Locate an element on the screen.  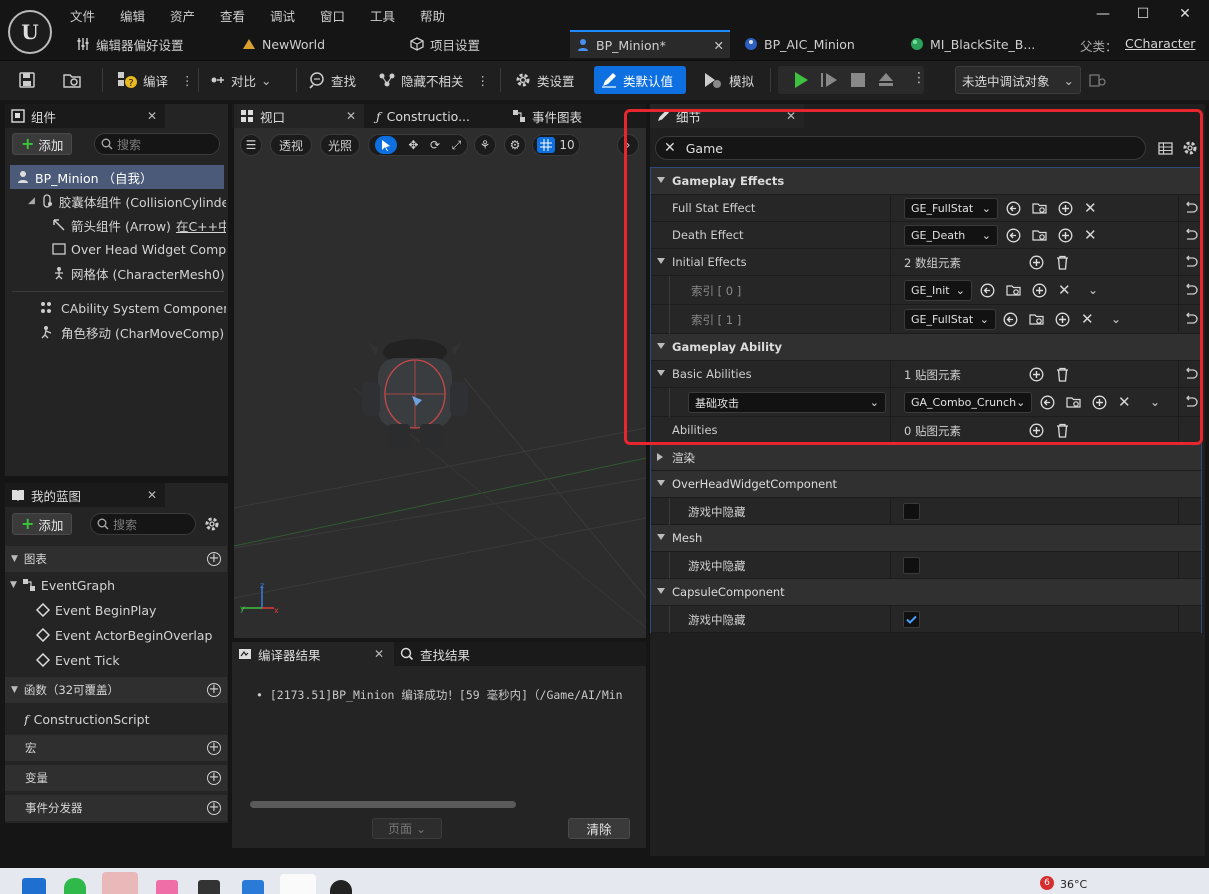
category-overhead-widget: OverHeadWidgetComponent is located at coordinates (926, 484).